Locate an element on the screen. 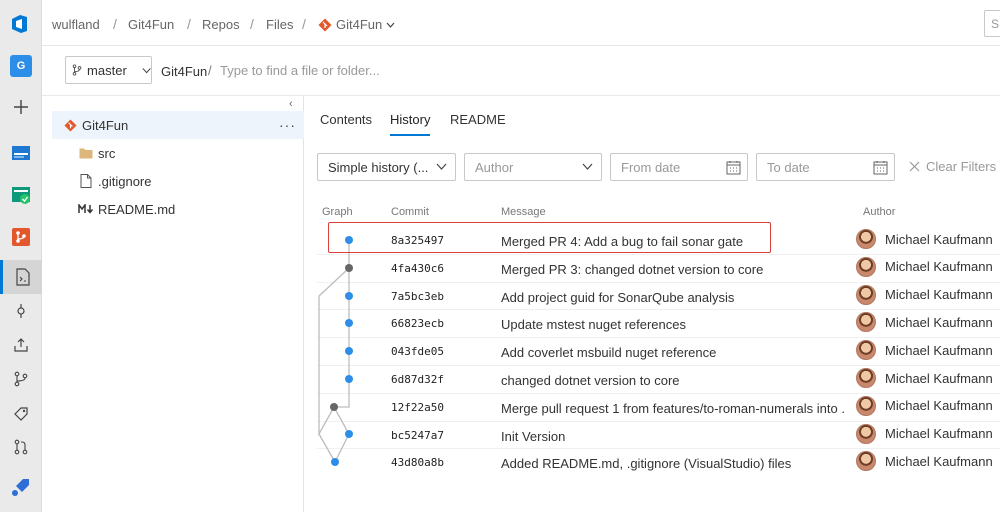 The image size is (1000, 512). commit-graph is located at coordinates (335, 351).